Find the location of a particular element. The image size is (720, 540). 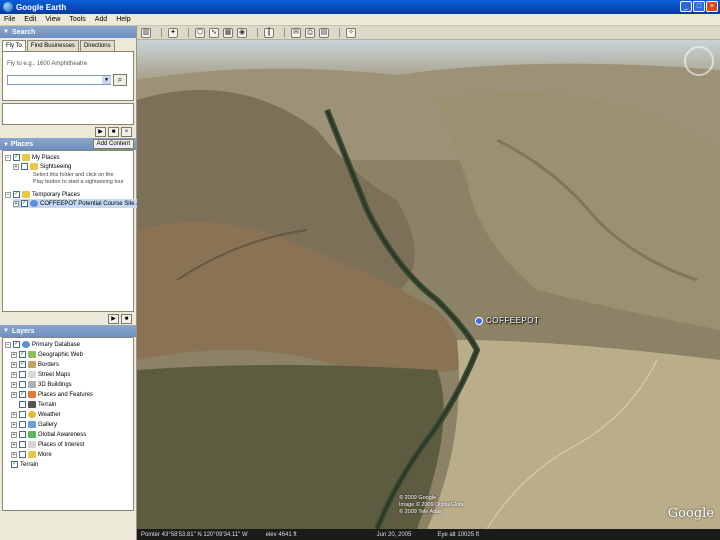

list-item: − ✓ My Places is located at coordinates (32, 157).